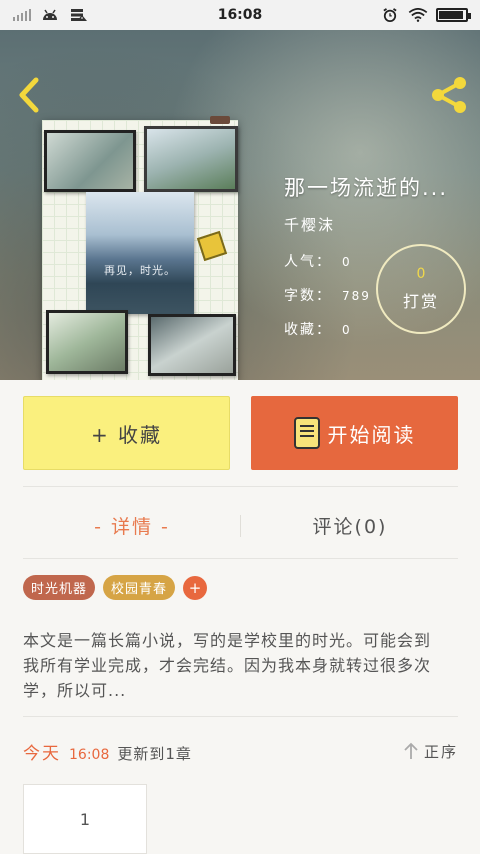  Describe the element at coordinates (418, 15) in the screenshot. I see `wifi-icon` at that location.